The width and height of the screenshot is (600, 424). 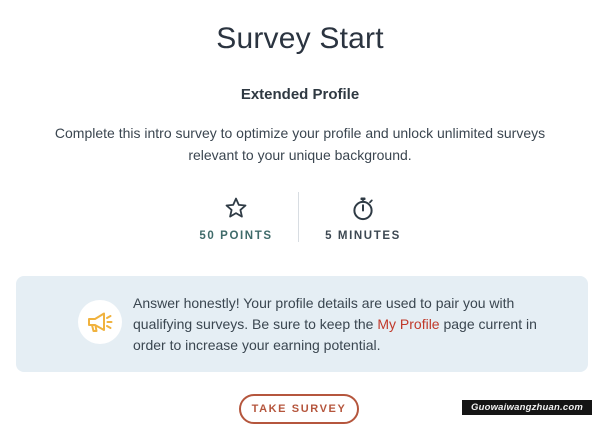 I want to click on star-icon, so click(x=236, y=210).